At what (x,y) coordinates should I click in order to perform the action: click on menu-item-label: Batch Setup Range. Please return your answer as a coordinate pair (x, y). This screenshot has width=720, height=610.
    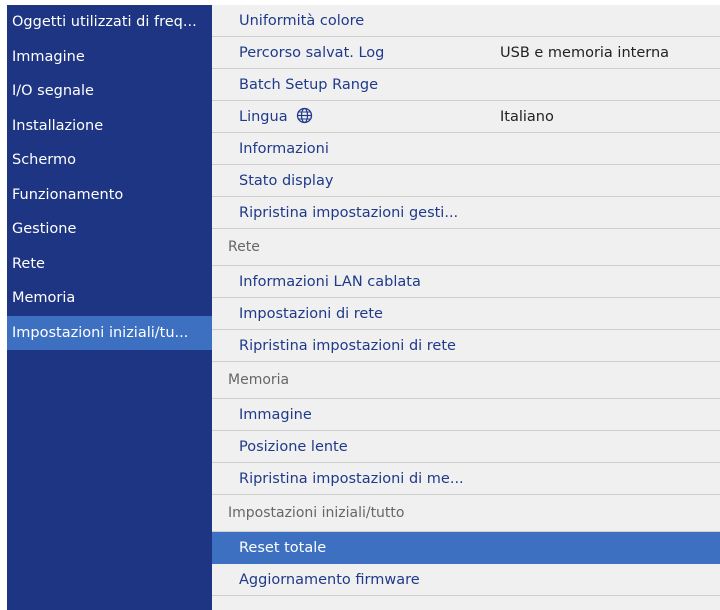
    Looking at the image, I should click on (309, 85).